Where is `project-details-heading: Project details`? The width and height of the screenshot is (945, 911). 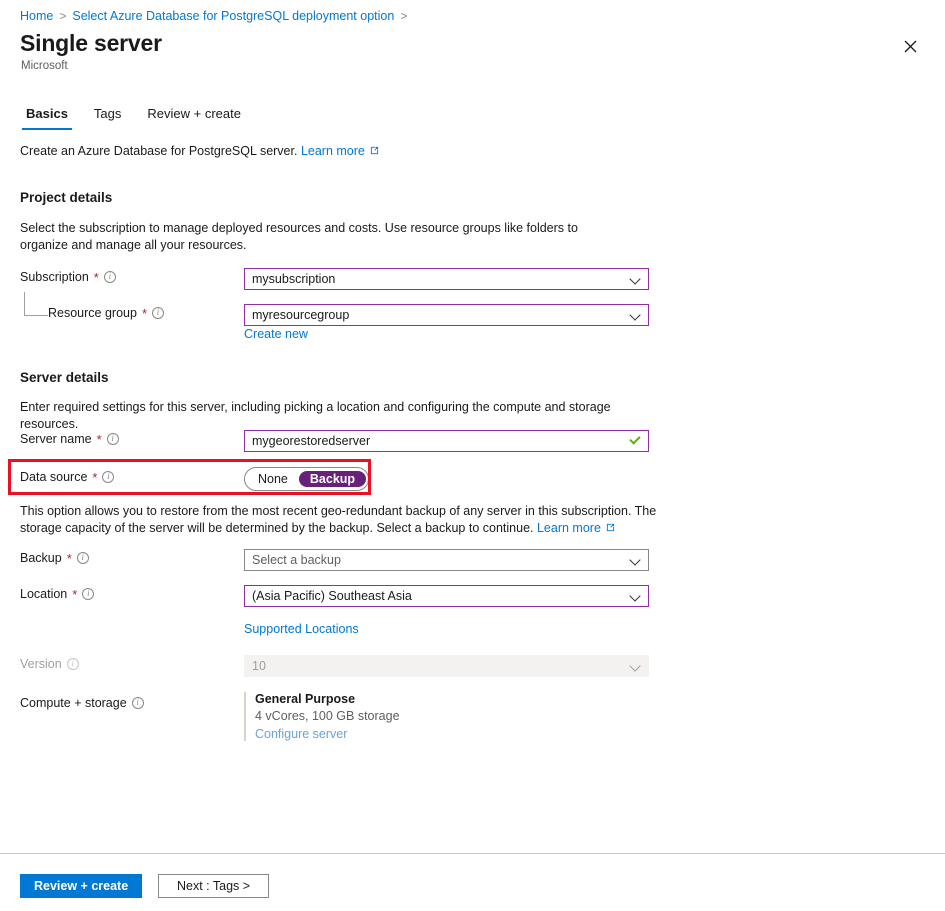
project-details-heading: Project details is located at coordinates (66, 197).